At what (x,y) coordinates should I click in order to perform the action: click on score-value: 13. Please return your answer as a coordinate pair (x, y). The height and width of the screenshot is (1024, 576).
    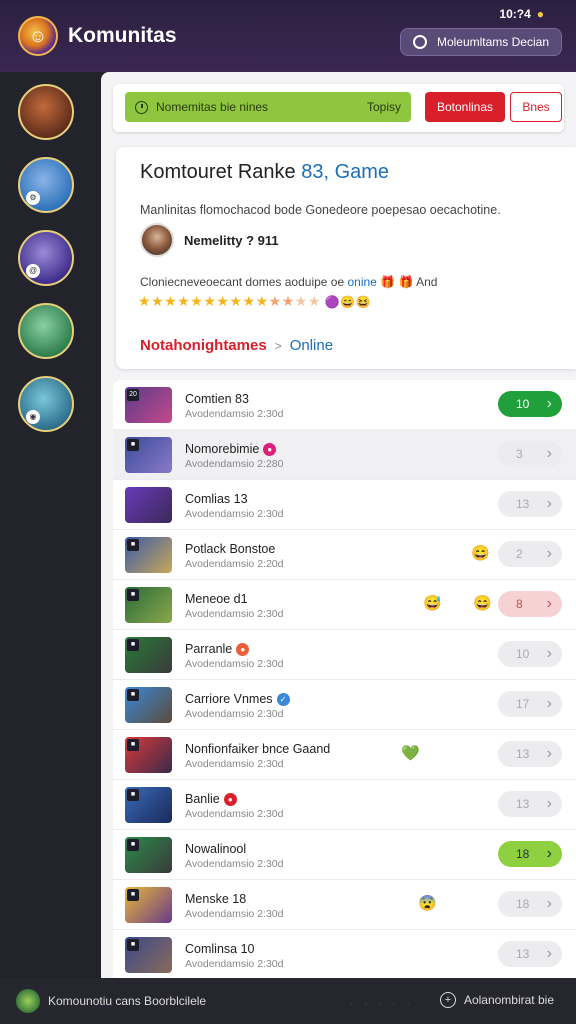
    Looking at the image, I should click on (523, 804).